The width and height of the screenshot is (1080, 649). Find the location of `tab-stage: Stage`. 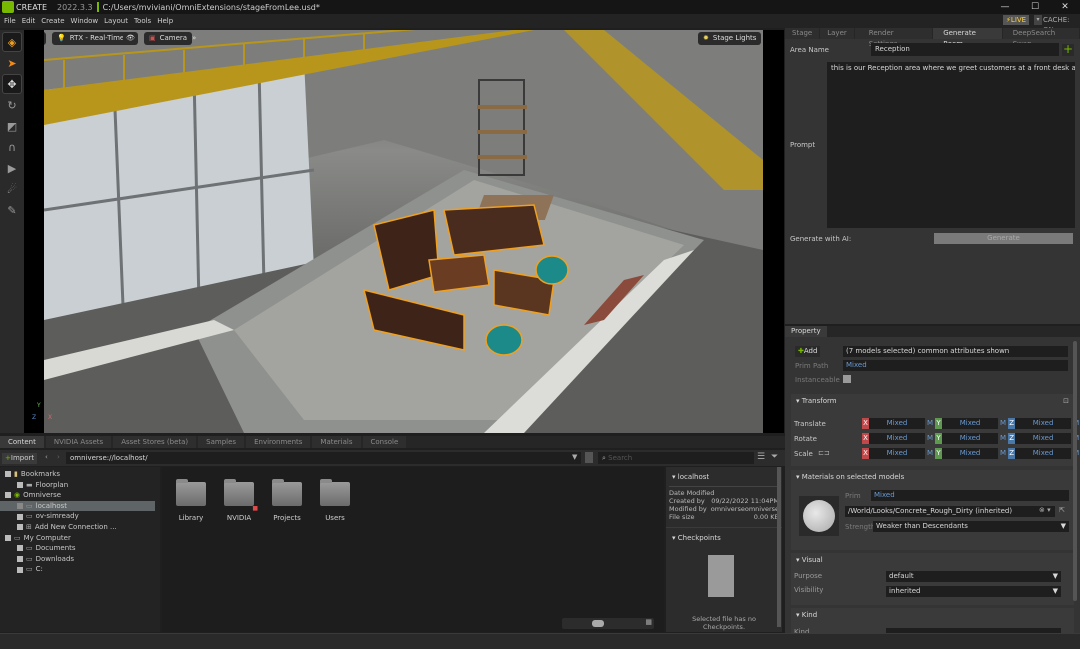

tab-stage: Stage is located at coordinates (802, 33).